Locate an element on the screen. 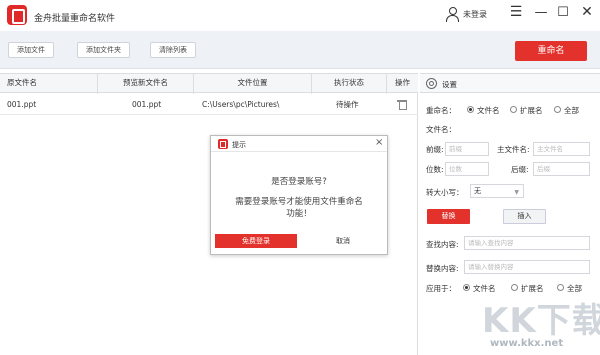  add-file-button: 添加文件 is located at coordinates (31, 50).